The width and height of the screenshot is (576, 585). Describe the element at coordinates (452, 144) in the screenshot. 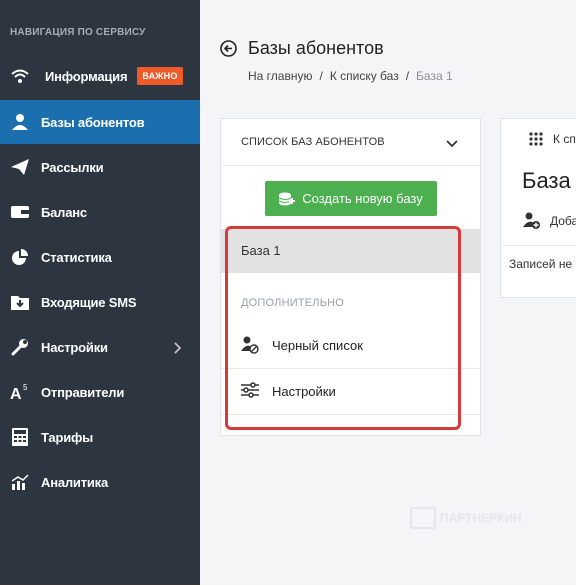

I see `chevron-down-icon` at that location.